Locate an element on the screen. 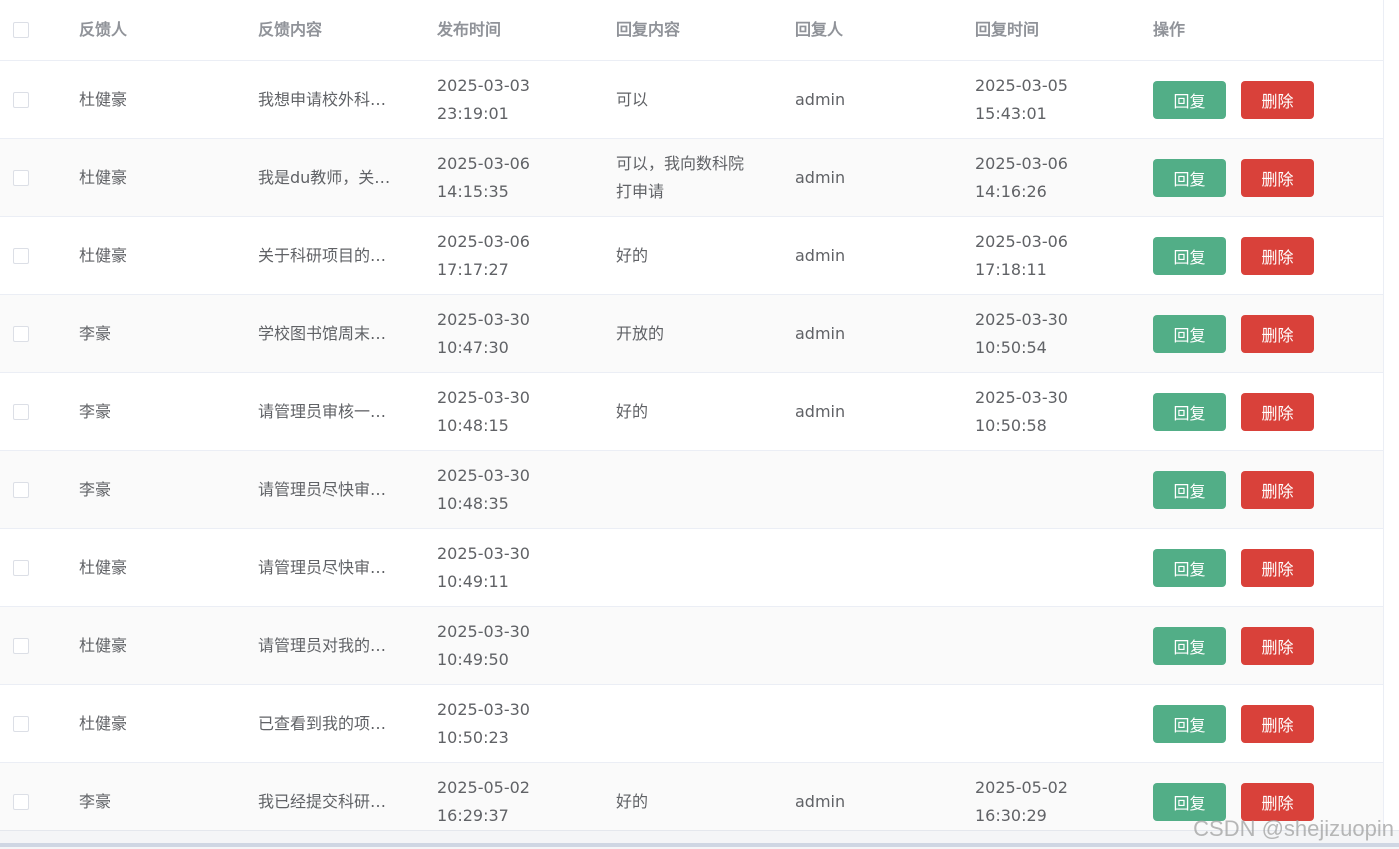  reply-time-cell: 2025-03-0515:43:01 is located at coordinates (1060, 99).